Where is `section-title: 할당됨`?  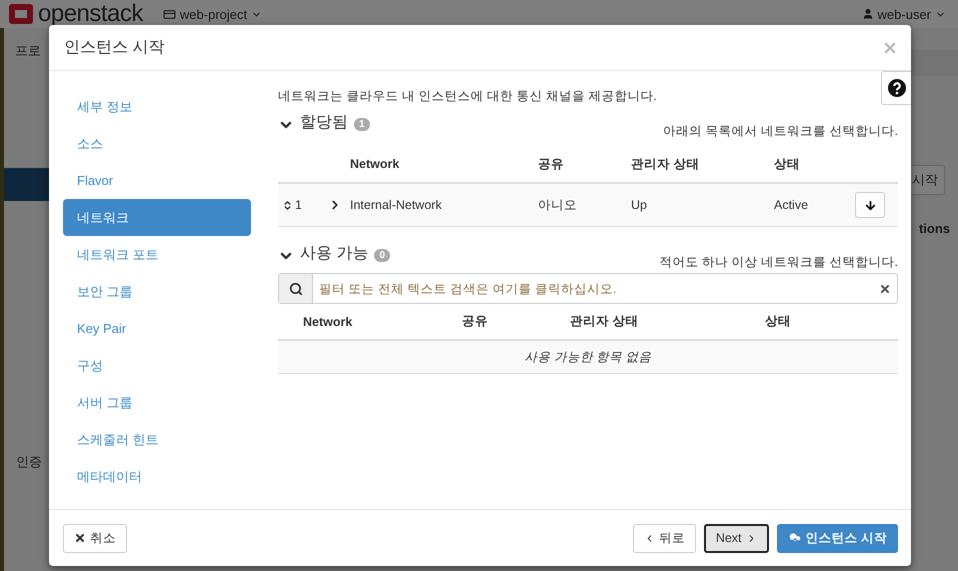
section-title: 할당됨 is located at coordinates (324, 123).